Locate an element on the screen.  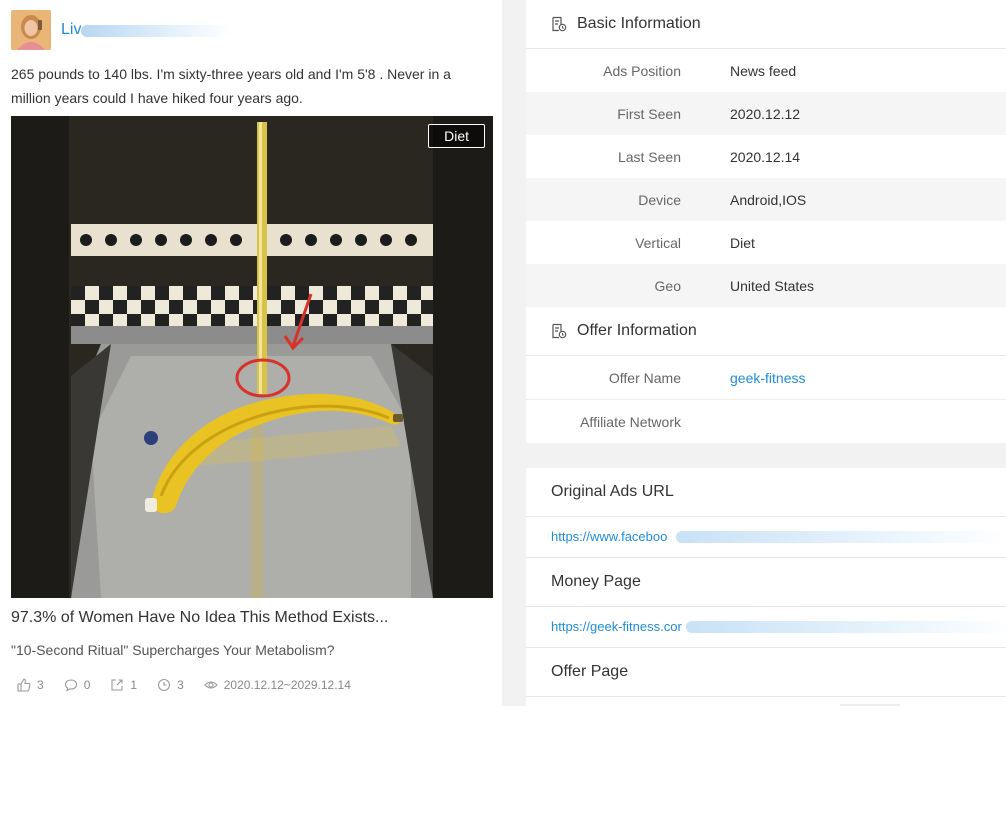
info-label: Device is located at coordinates (659, 199).